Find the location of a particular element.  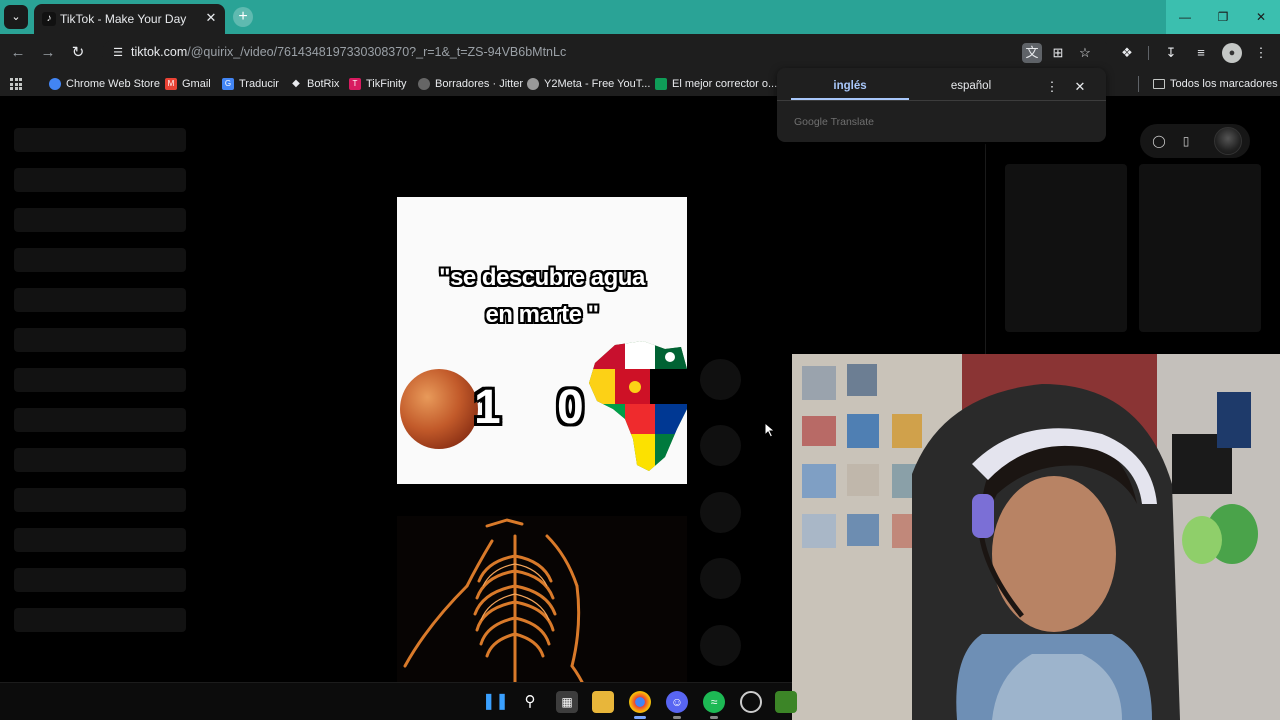

spotify-icon: ≈ is located at coordinates (714, 702).